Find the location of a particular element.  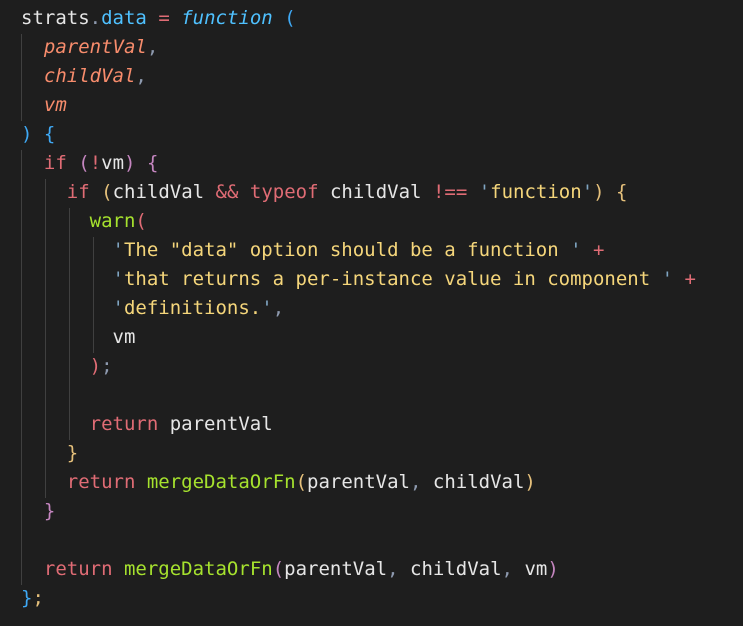

code-line: }; is located at coordinates (371, 598).